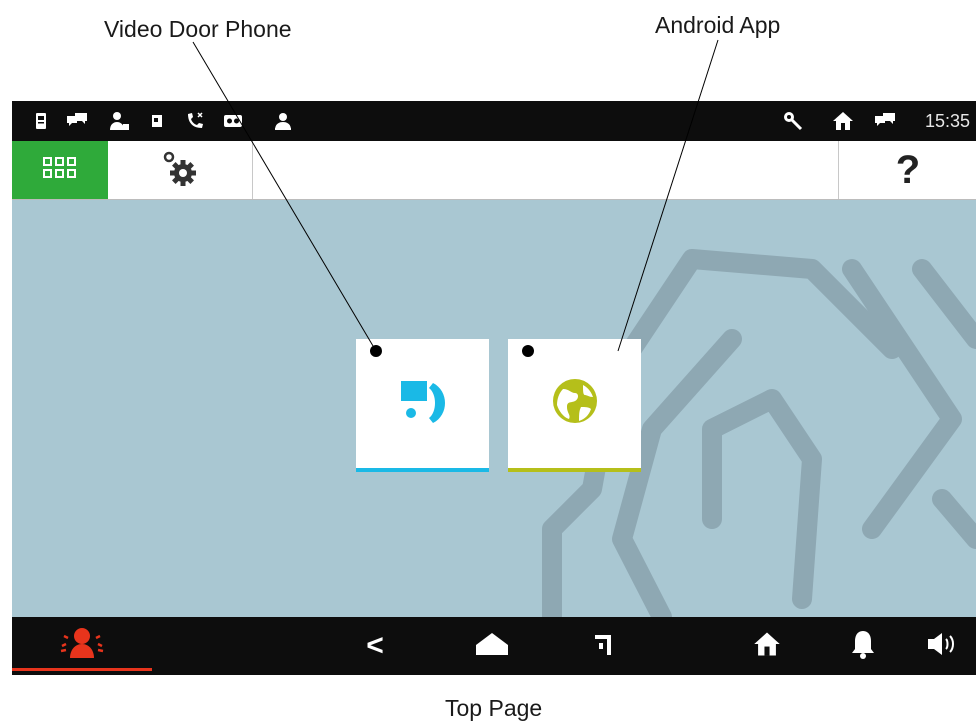  I want to click on android-app-tile, so click(574, 405).